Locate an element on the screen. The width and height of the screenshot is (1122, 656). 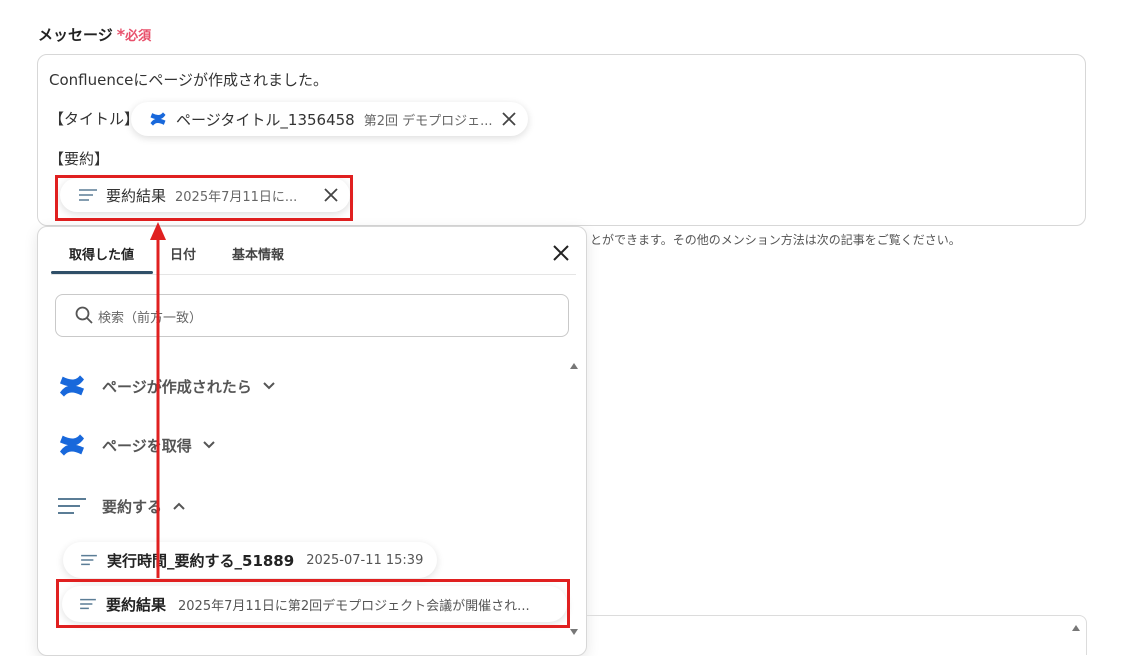
group-label: ページが作成されたら is located at coordinates (177, 386).